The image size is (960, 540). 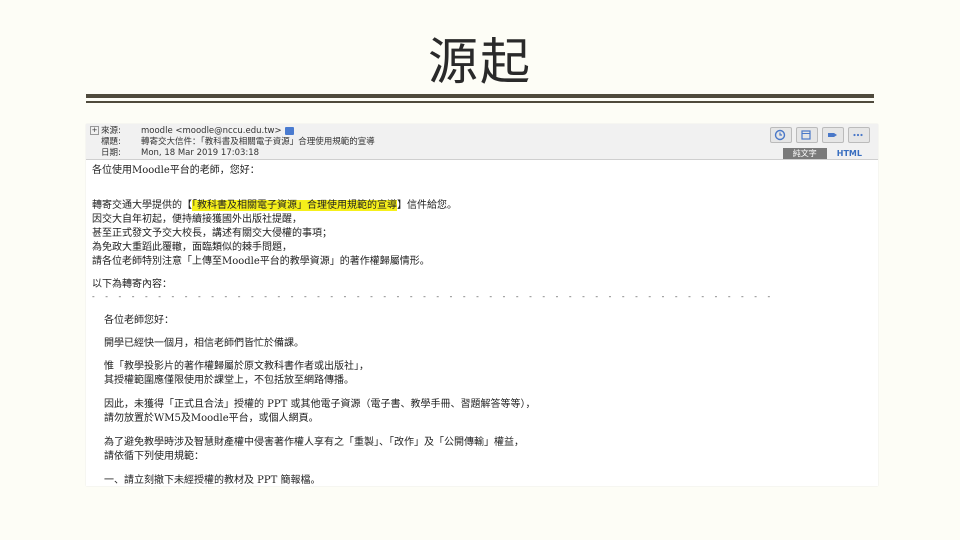 I want to click on more-icon, so click(x=859, y=135).